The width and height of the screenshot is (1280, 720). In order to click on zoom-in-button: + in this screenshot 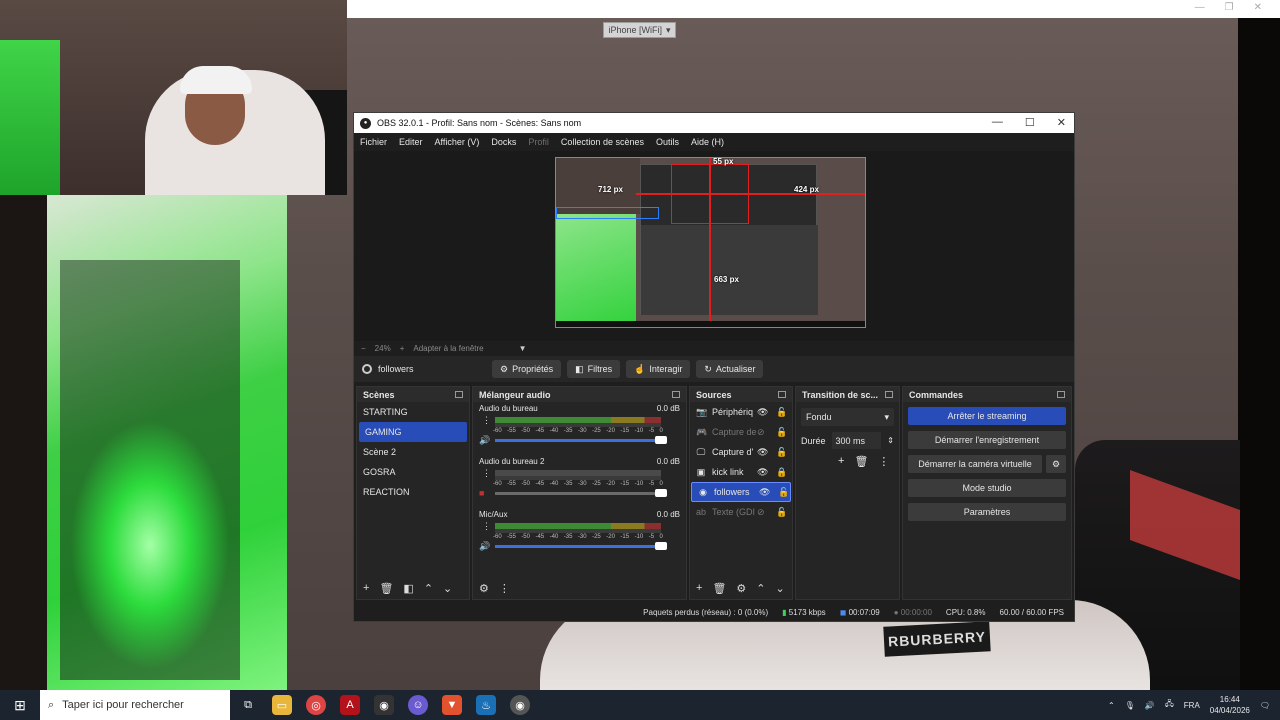, I will do `click(402, 348)`.